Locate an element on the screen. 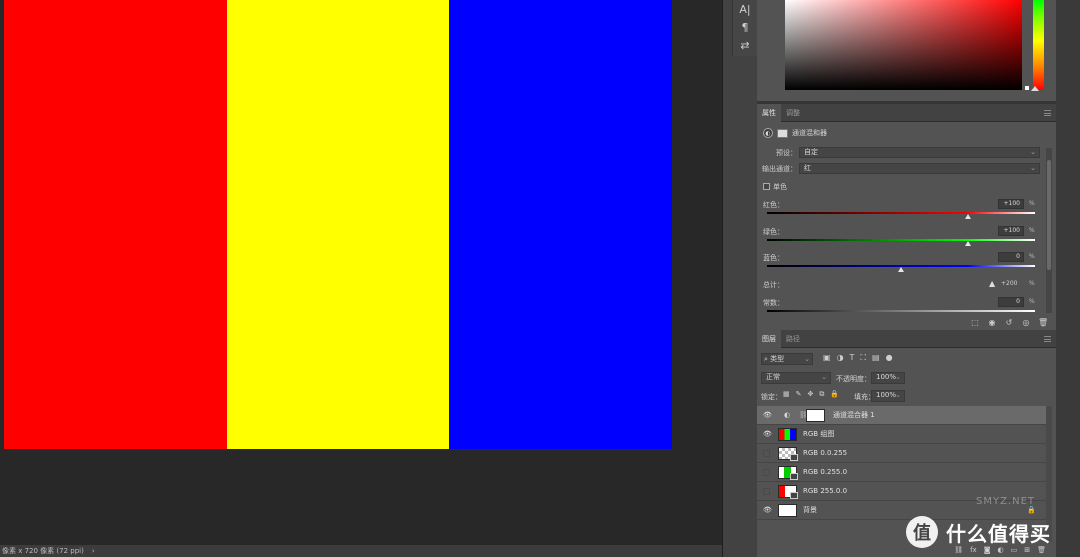  lock-icons: ▦ ✎ ✥ ⧉ 🔒 is located at coordinates (811, 394).